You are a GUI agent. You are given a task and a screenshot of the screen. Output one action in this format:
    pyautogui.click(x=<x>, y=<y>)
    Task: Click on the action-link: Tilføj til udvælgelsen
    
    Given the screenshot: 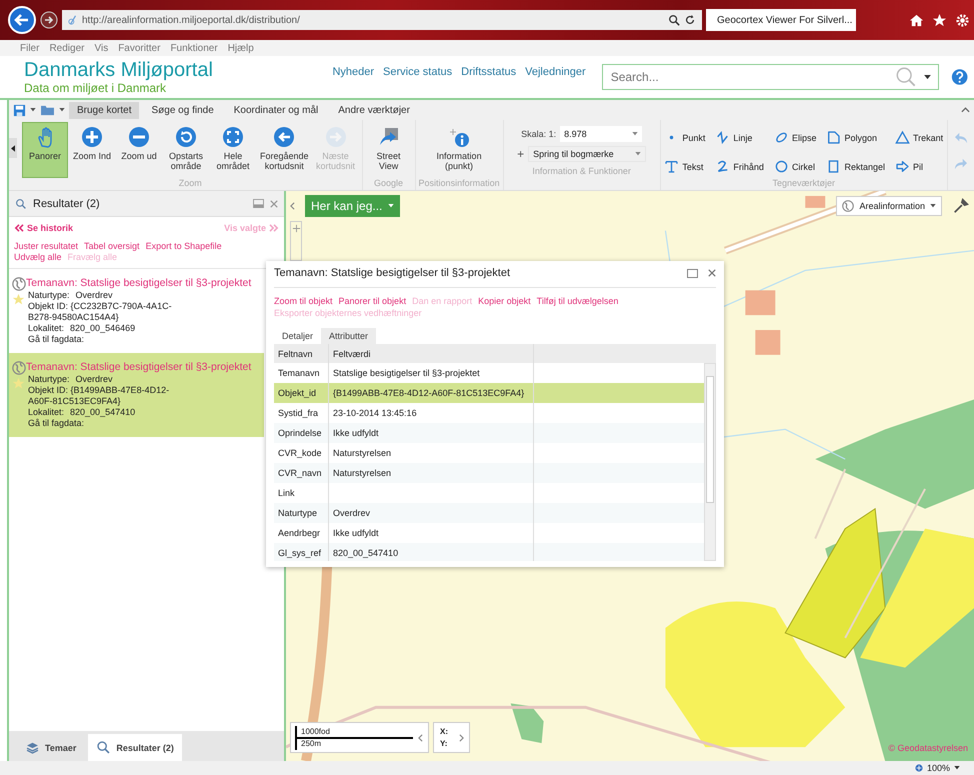 What is the action you would take?
    pyautogui.click(x=577, y=301)
    